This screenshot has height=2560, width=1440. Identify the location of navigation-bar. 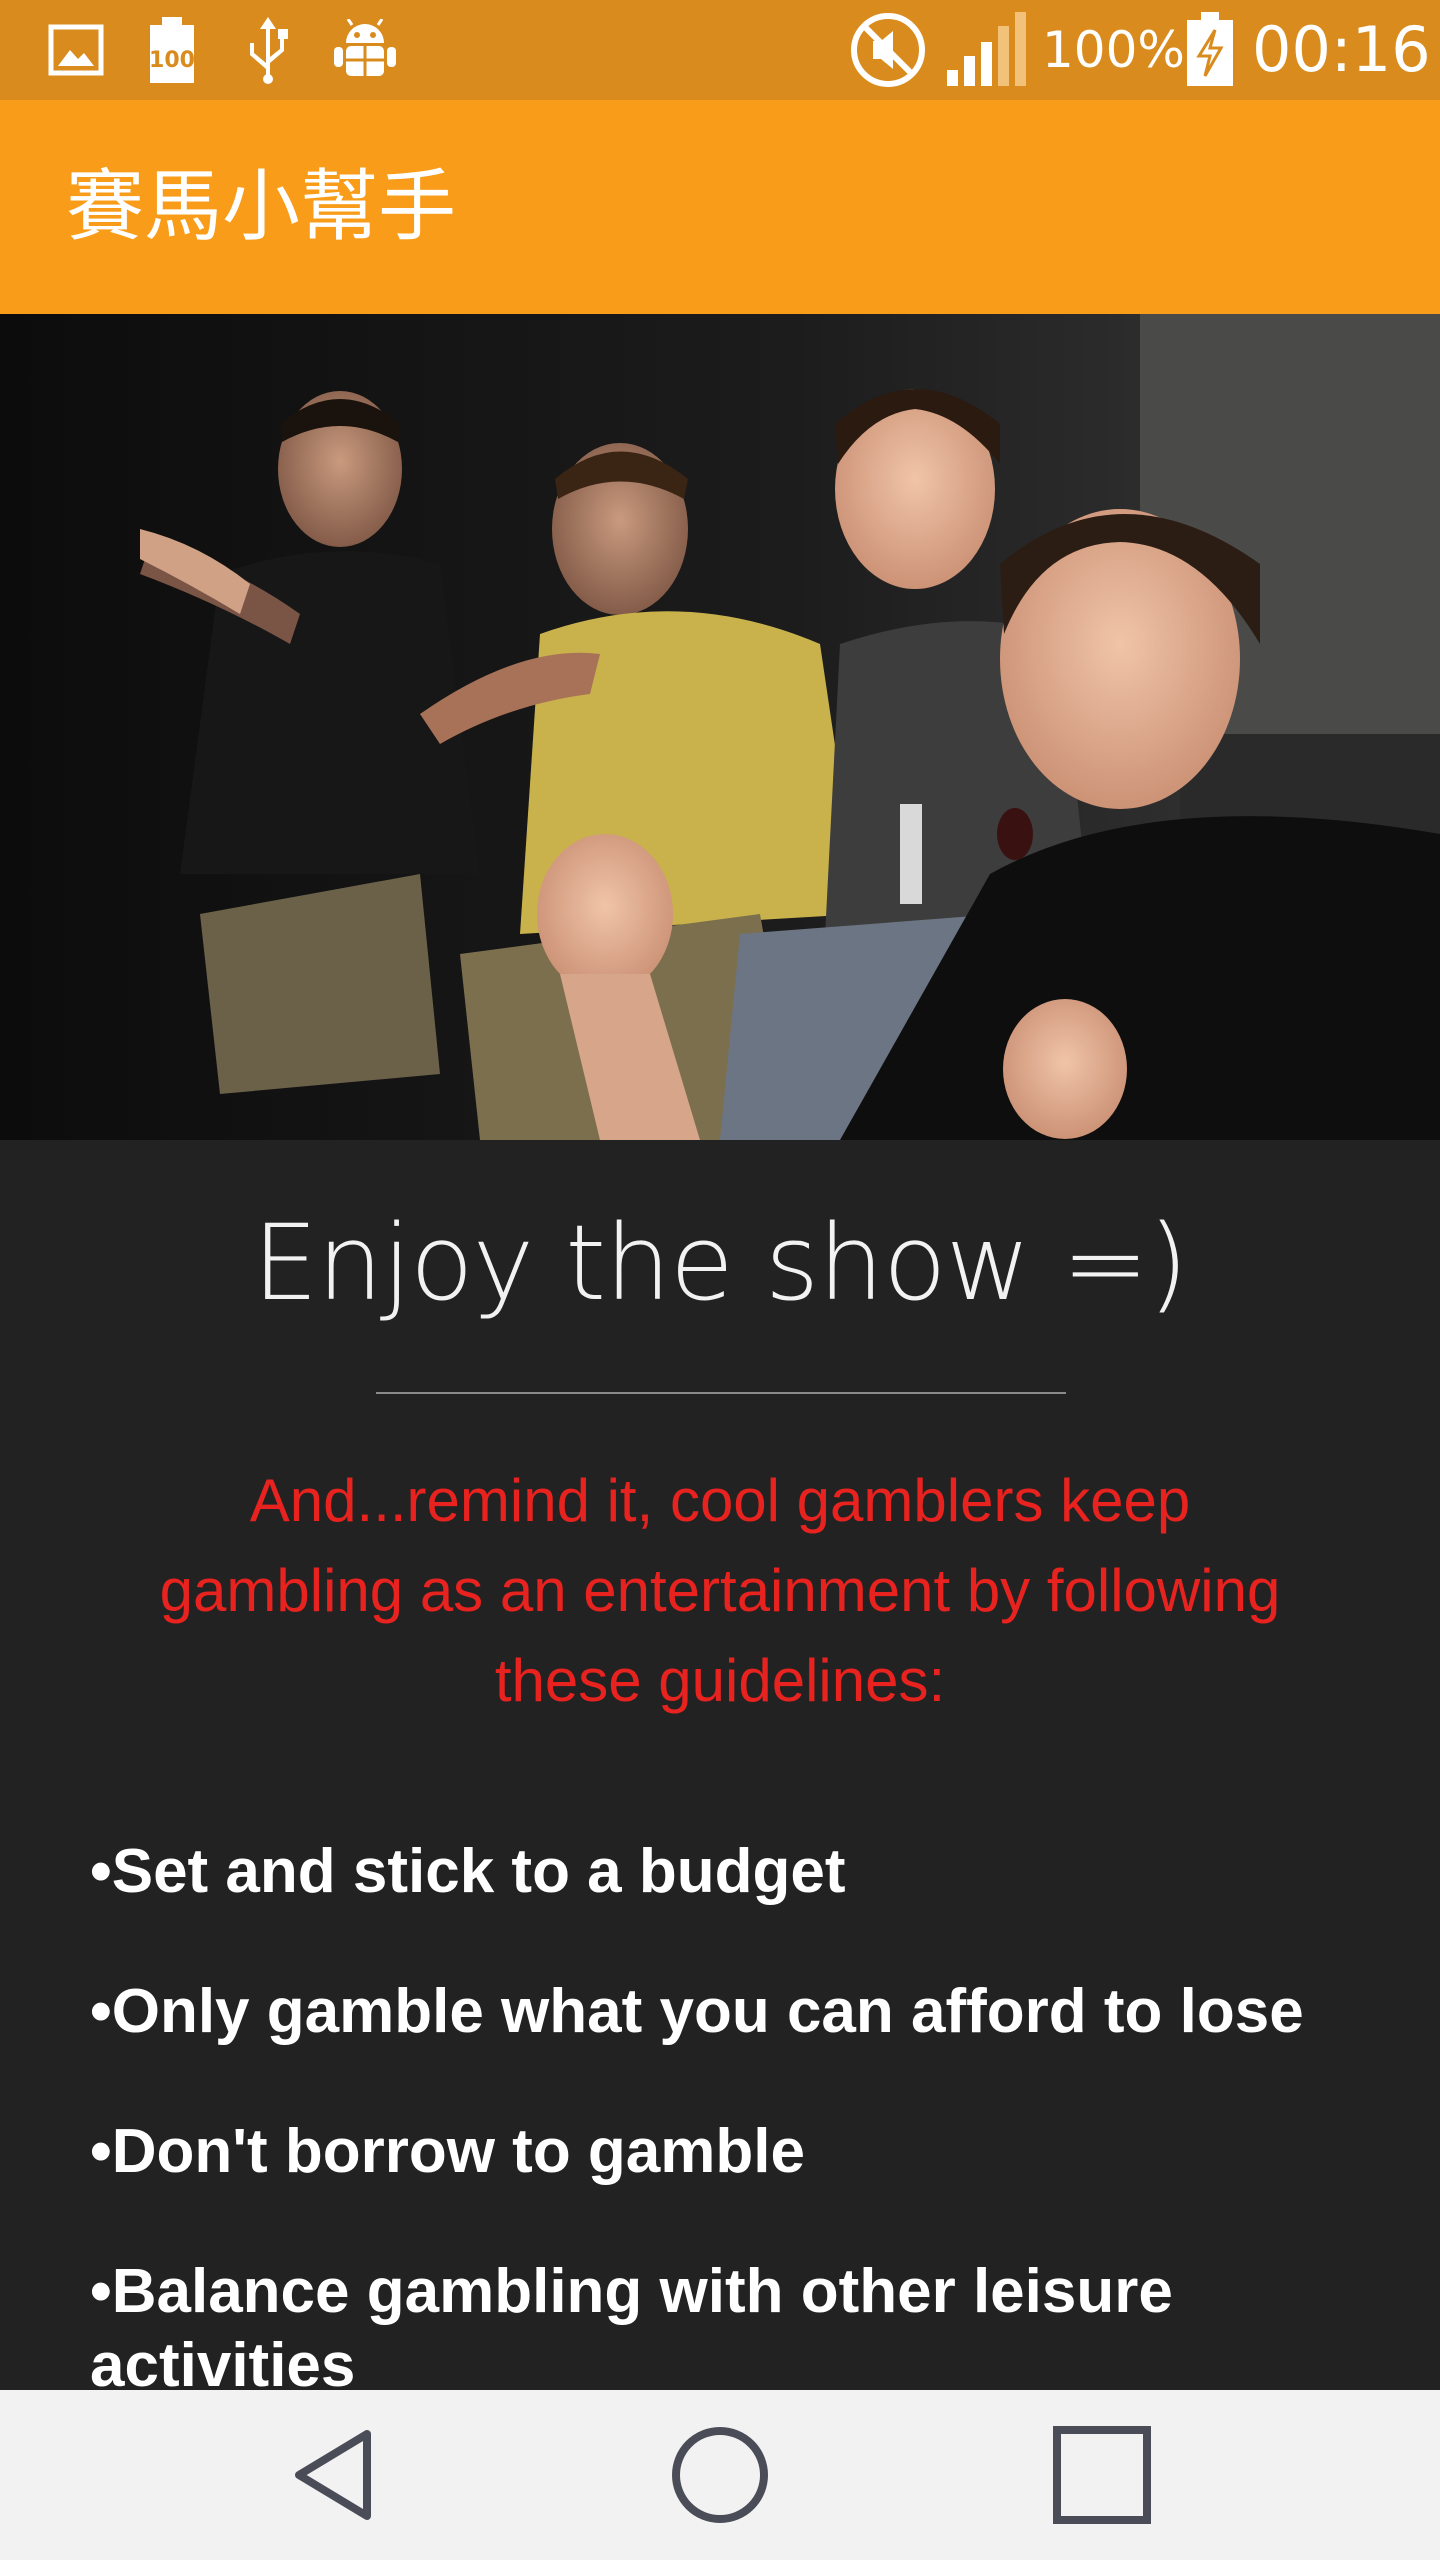
(720, 2475).